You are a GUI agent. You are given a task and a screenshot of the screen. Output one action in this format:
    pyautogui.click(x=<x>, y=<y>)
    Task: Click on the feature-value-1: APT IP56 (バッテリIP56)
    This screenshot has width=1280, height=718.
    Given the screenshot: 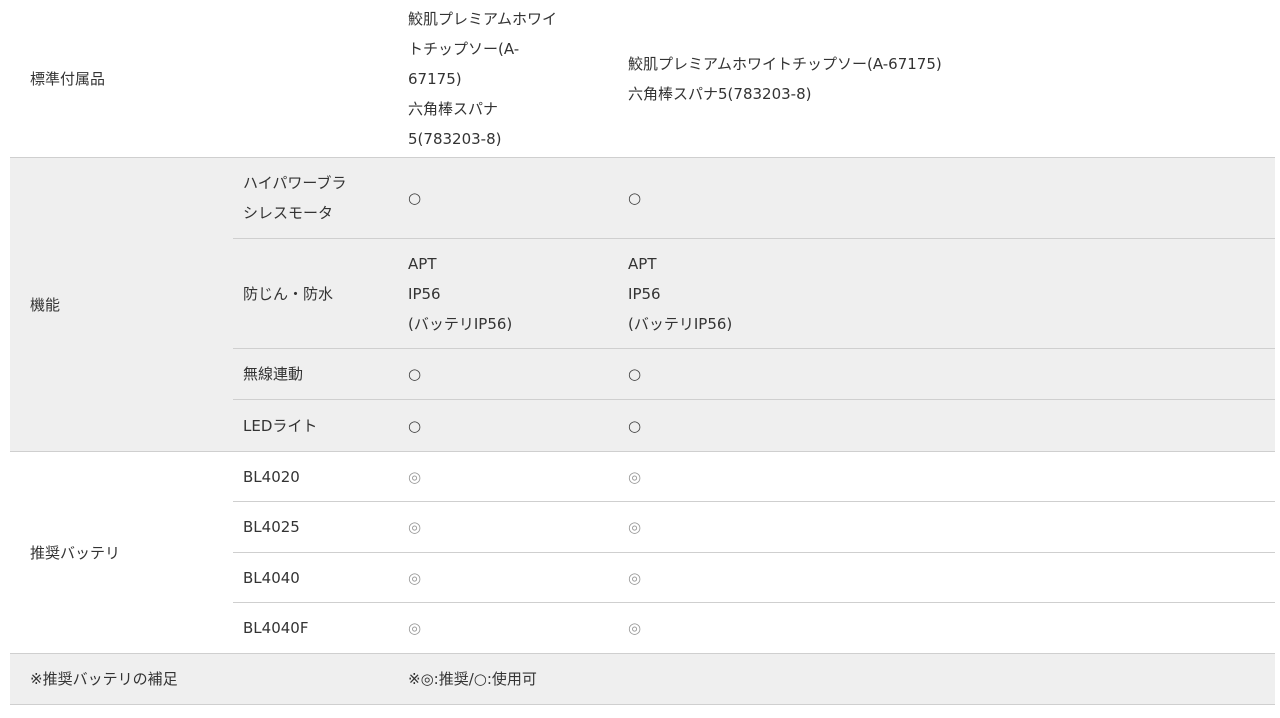 What is the action you would take?
    pyautogui.click(x=503, y=293)
    